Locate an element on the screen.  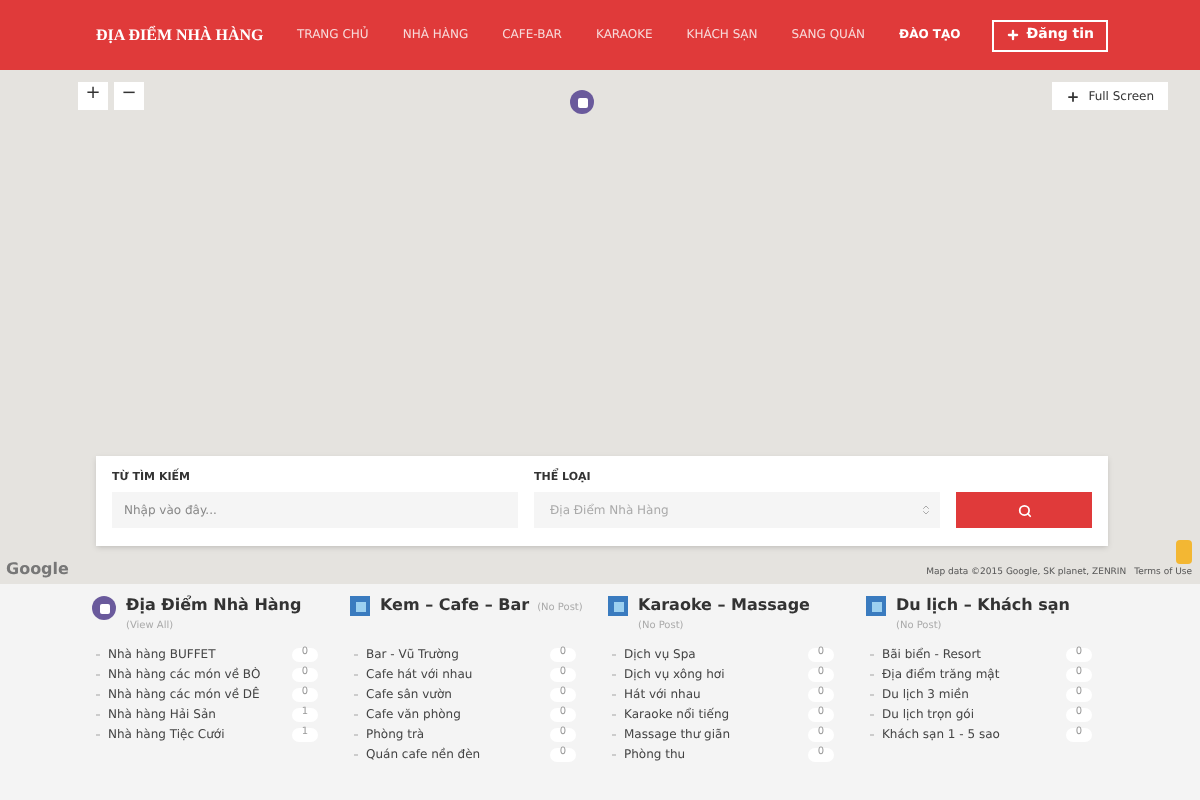
search-icon is located at coordinates (1024, 510).